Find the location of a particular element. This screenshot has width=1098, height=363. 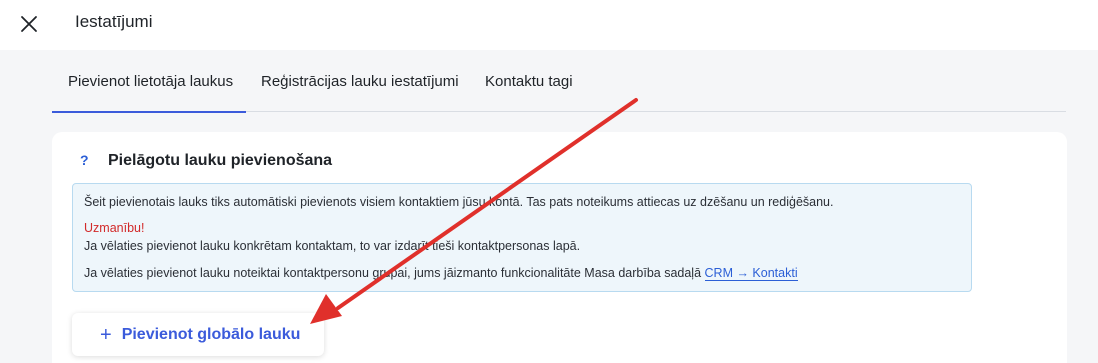

tab-registration-field-settings: Reģistrācijas lauku iestatījumi is located at coordinates (360, 81).